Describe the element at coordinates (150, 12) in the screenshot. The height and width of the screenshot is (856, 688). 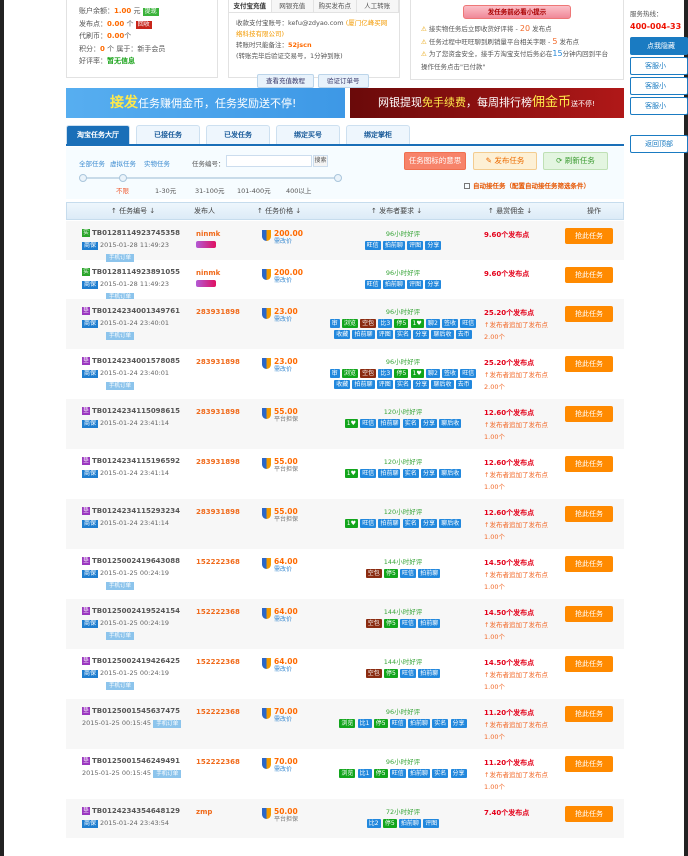
I see `withdraw-button: 提现` at that location.